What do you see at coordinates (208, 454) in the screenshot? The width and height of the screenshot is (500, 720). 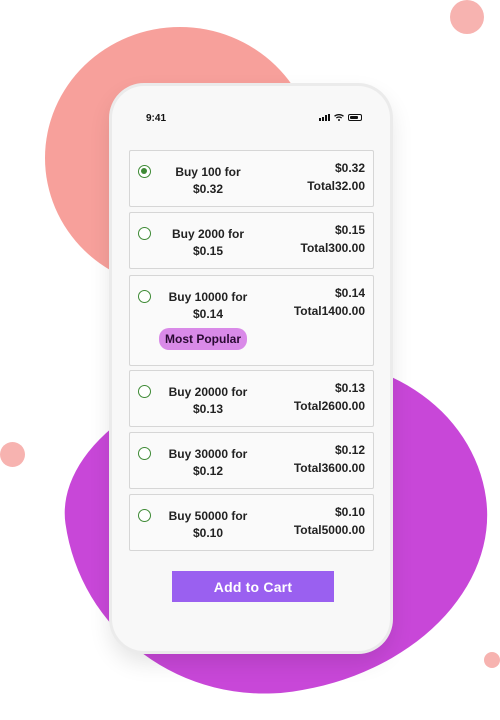 I see `option-quantity: Buy 30000 for` at bounding box center [208, 454].